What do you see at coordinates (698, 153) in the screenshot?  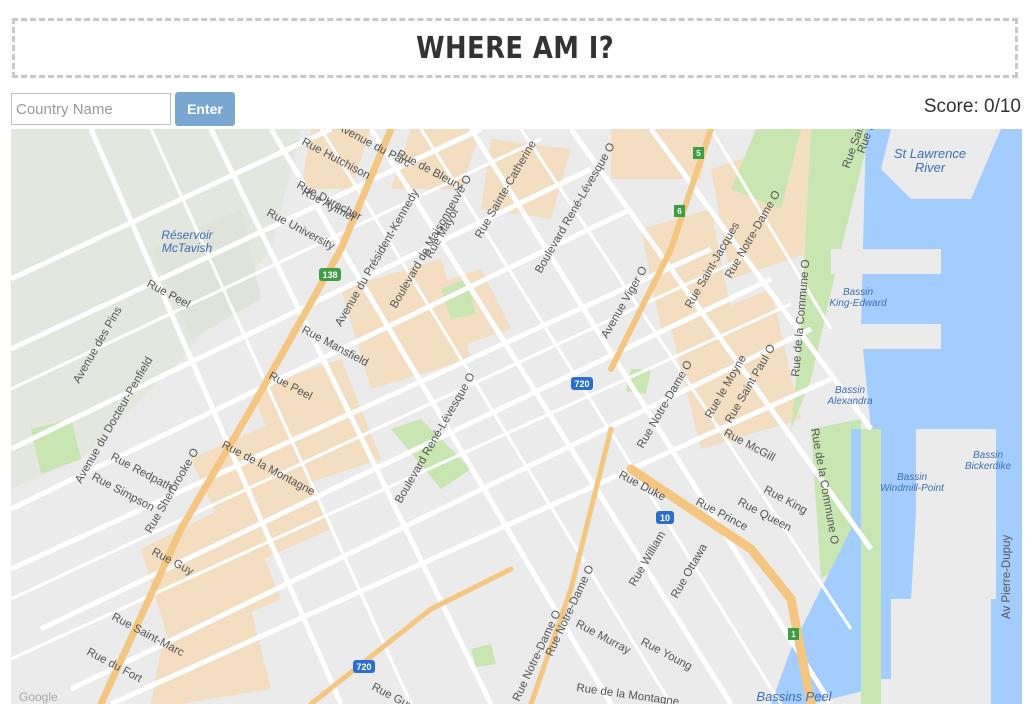 I see `exit-marker-5: 5` at bounding box center [698, 153].